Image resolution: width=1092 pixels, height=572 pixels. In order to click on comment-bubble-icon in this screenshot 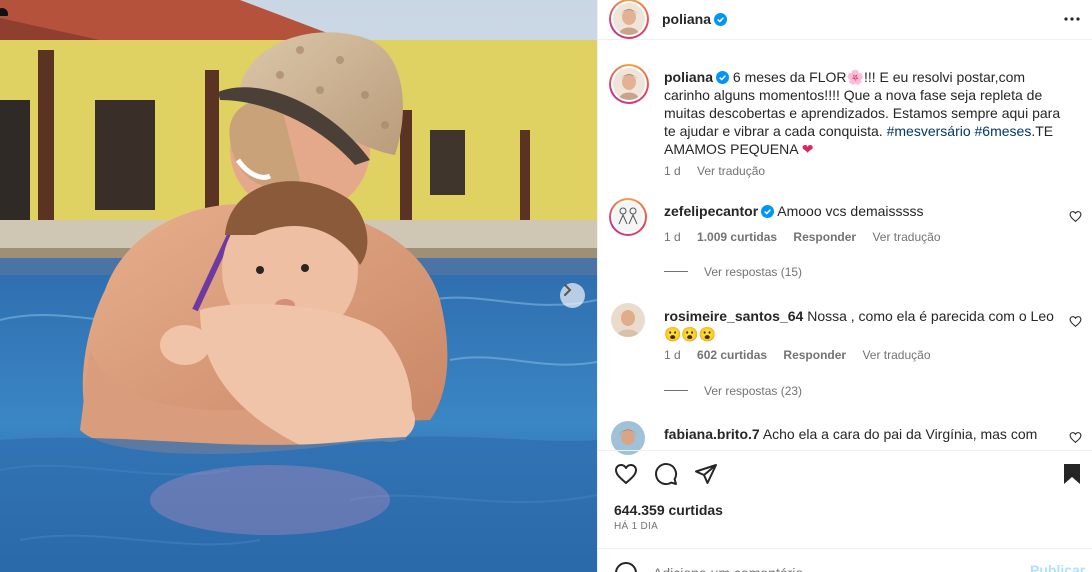, I will do `click(666, 474)`.